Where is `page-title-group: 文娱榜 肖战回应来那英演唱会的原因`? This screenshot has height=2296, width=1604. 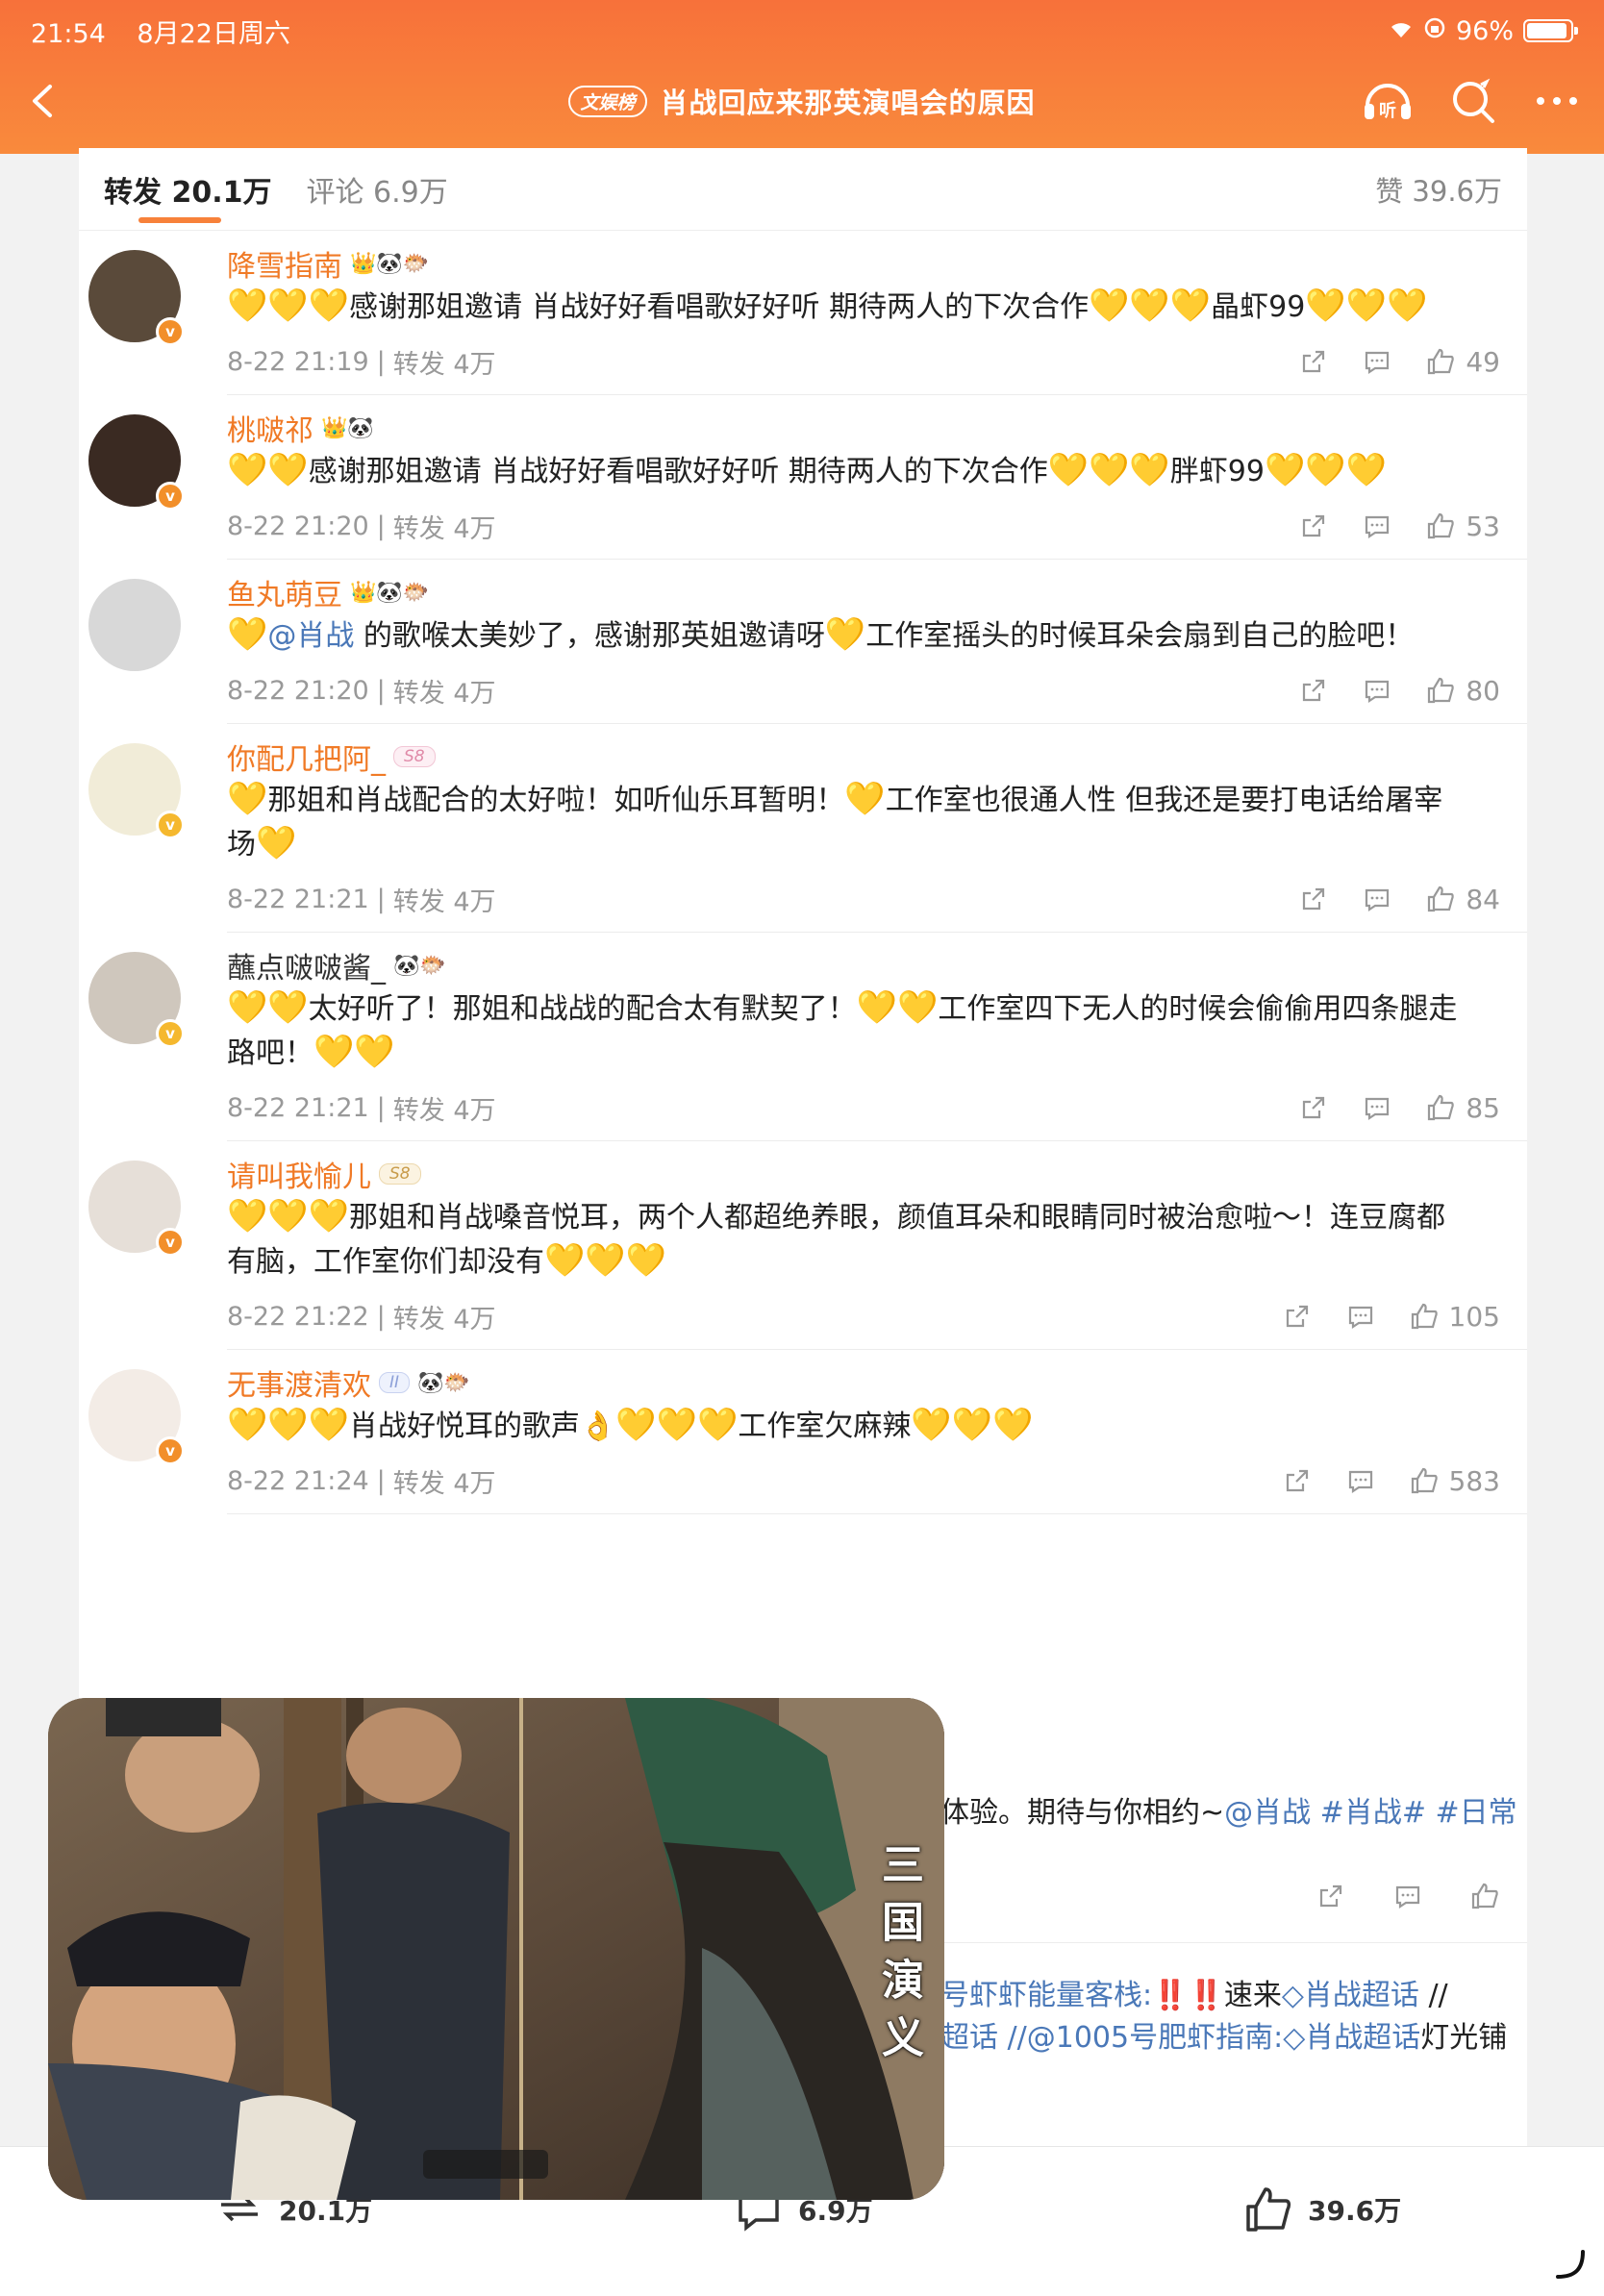
page-title-group: 文娱榜 肖战回应来那英演唱会的原因 is located at coordinates (801, 101).